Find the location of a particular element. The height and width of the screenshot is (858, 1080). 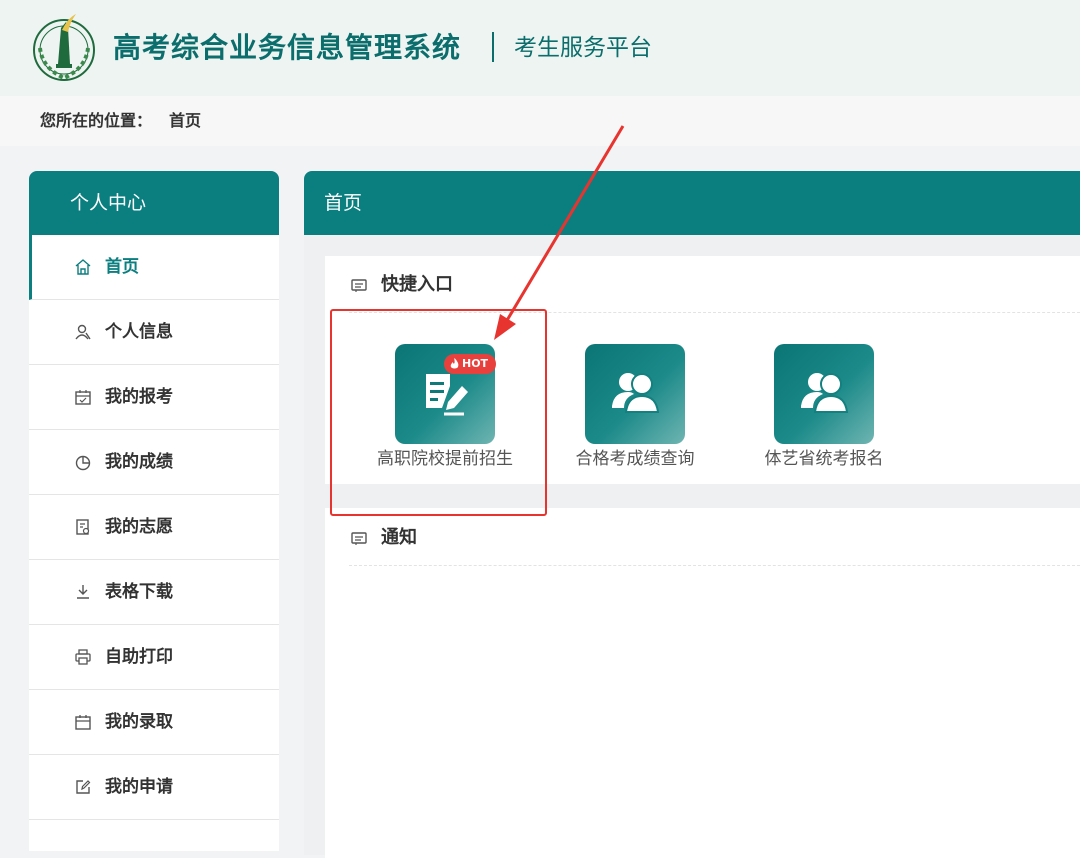

calendar-check-icon is located at coordinates (83, 397).